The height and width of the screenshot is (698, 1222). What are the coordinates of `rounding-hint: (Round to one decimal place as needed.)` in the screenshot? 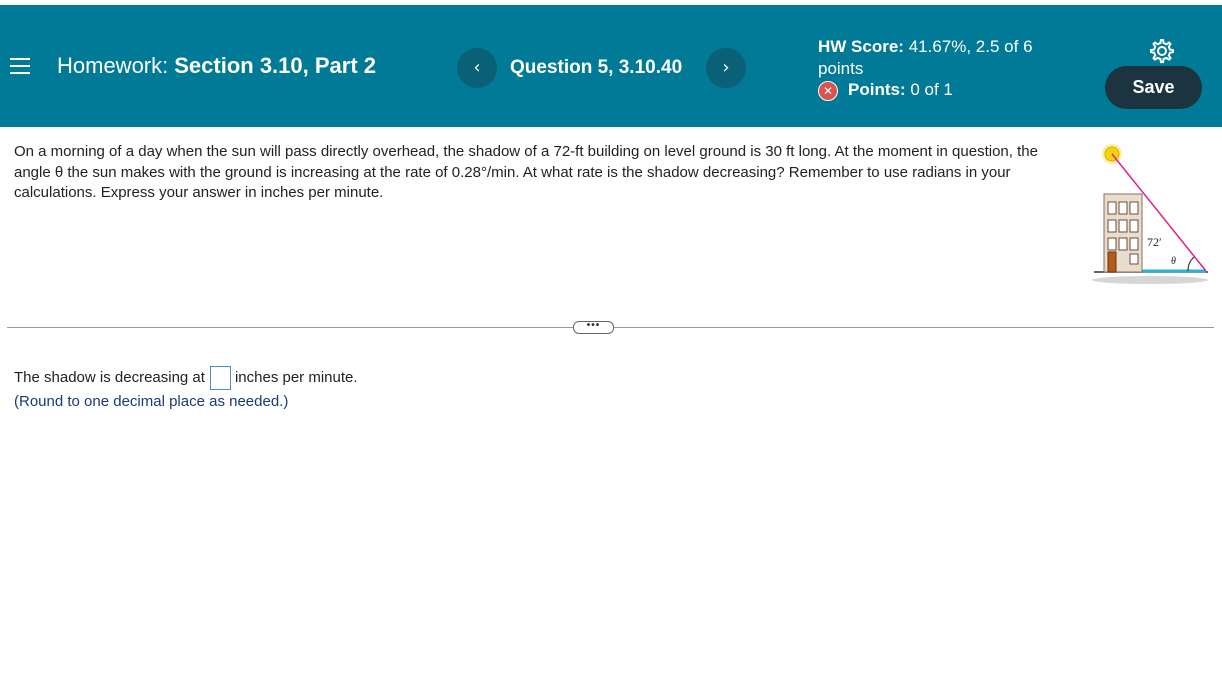 It's located at (151, 401).